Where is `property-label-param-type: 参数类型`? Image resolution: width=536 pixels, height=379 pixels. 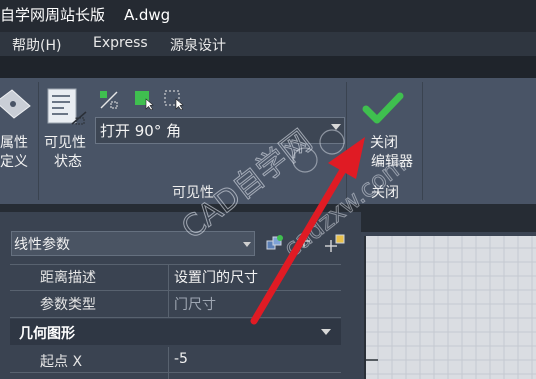 property-label-param-type: 参数类型 is located at coordinates (68, 305).